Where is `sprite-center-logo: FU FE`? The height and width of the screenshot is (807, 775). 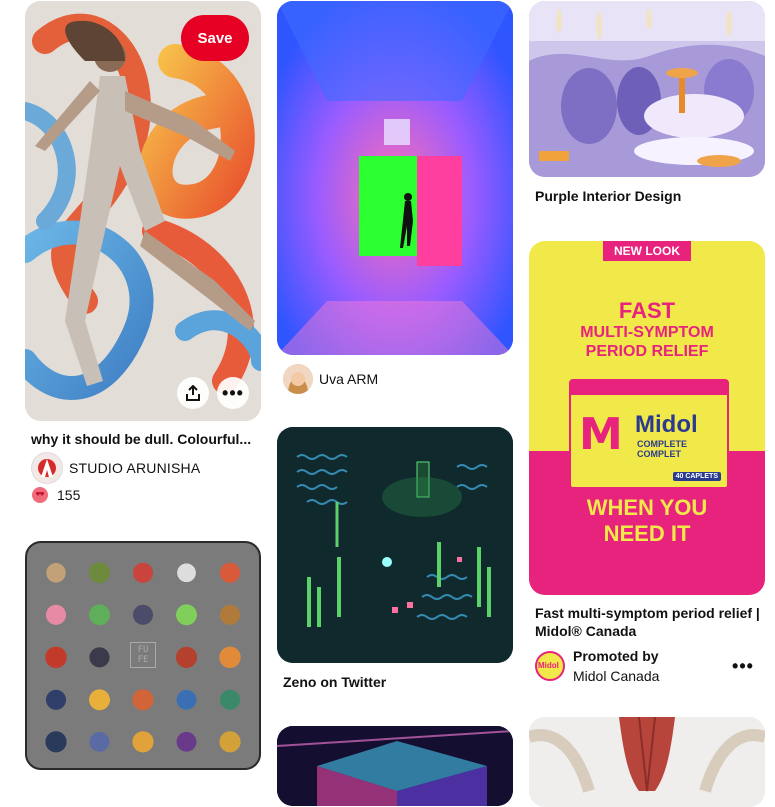 sprite-center-logo: FU FE is located at coordinates (143, 655).